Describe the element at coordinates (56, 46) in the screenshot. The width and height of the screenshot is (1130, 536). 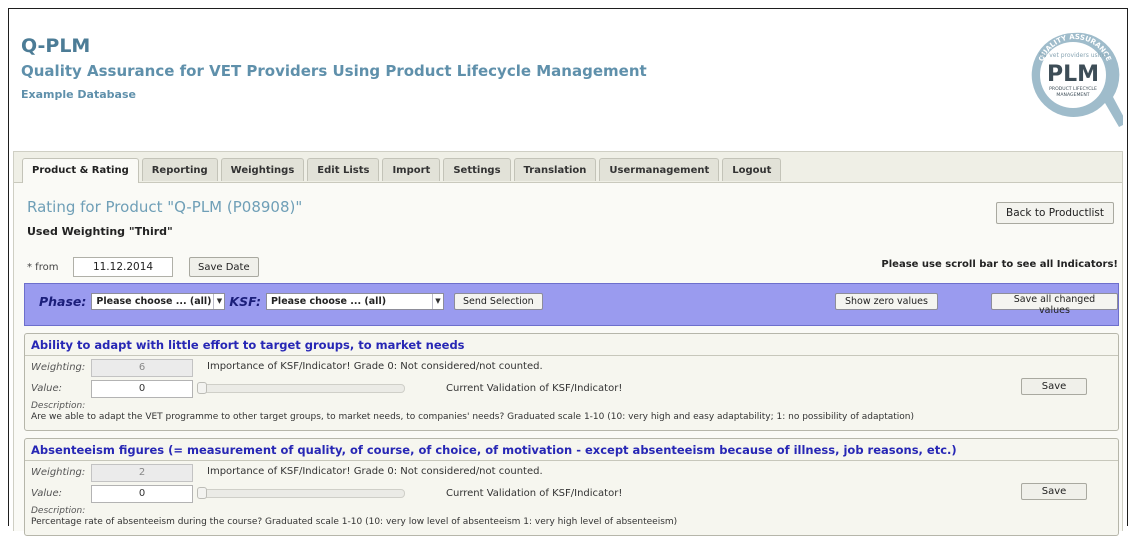
I see `app-title: Q-PLM` at that location.